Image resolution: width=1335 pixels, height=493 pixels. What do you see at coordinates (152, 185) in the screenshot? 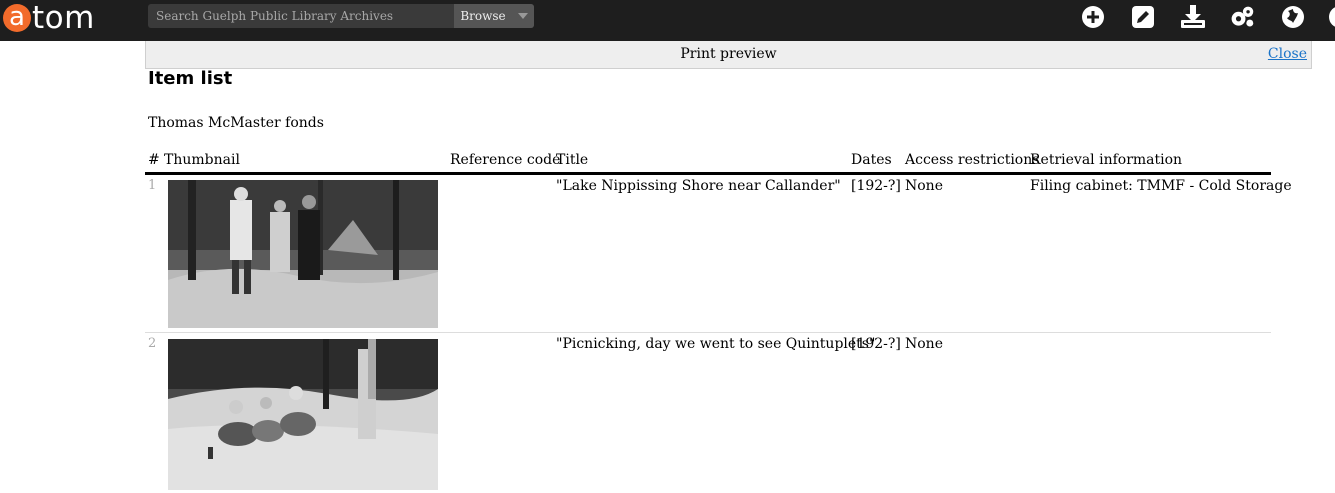
I see `row-number: 1` at bounding box center [152, 185].